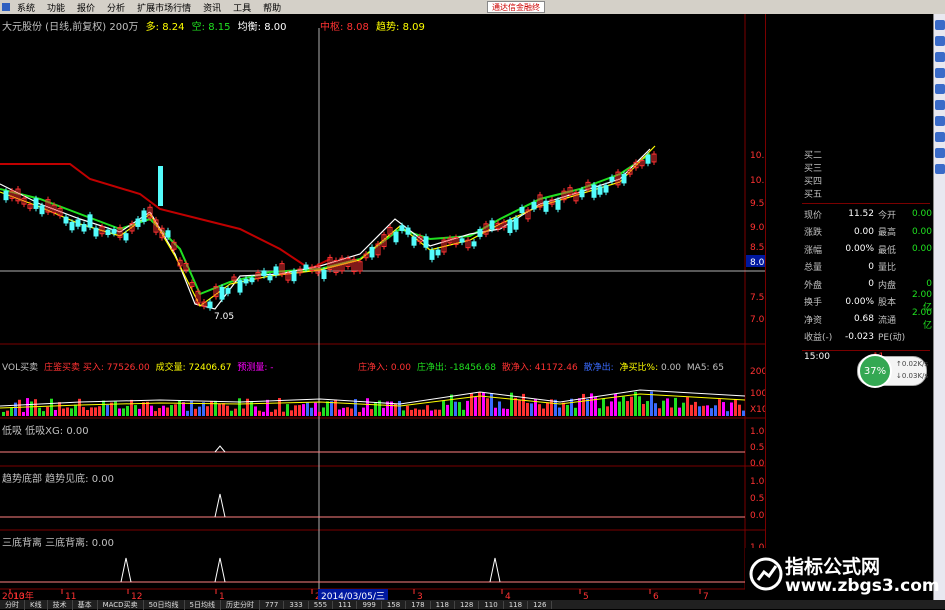 Image resolution: width=945 pixels, height=610 pixels. Describe the element at coordinates (210, 368) in the screenshot. I see `deal-value: 72406.67` at that location.